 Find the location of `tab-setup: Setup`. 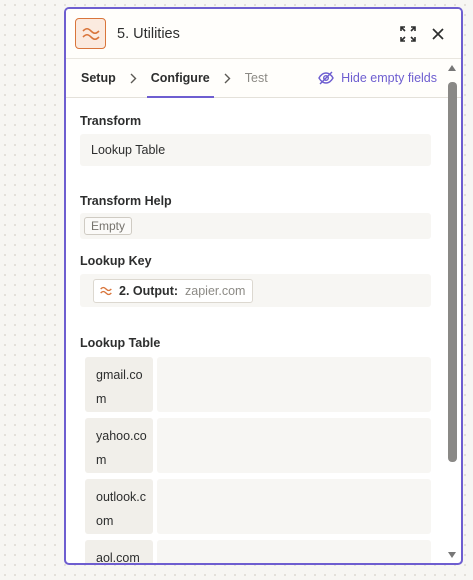

tab-setup: Setup is located at coordinates (98, 78).